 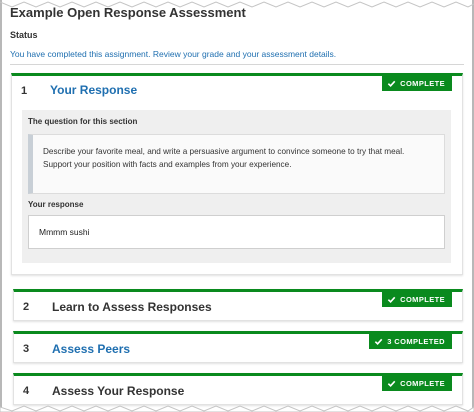 I want to click on response-text: Mmmm sushi, so click(x=64, y=232).